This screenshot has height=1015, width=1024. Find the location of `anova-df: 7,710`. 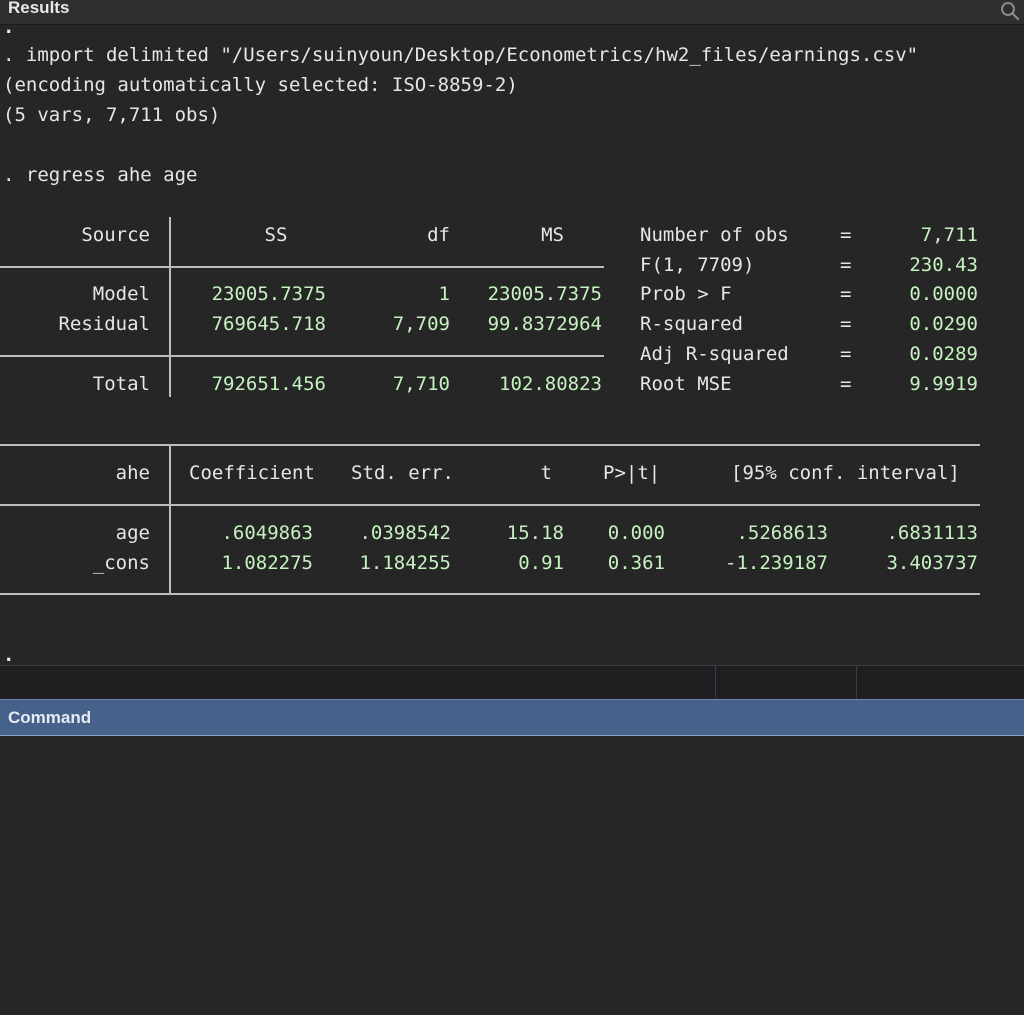

anova-df: 7,710 is located at coordinates (421, 384).